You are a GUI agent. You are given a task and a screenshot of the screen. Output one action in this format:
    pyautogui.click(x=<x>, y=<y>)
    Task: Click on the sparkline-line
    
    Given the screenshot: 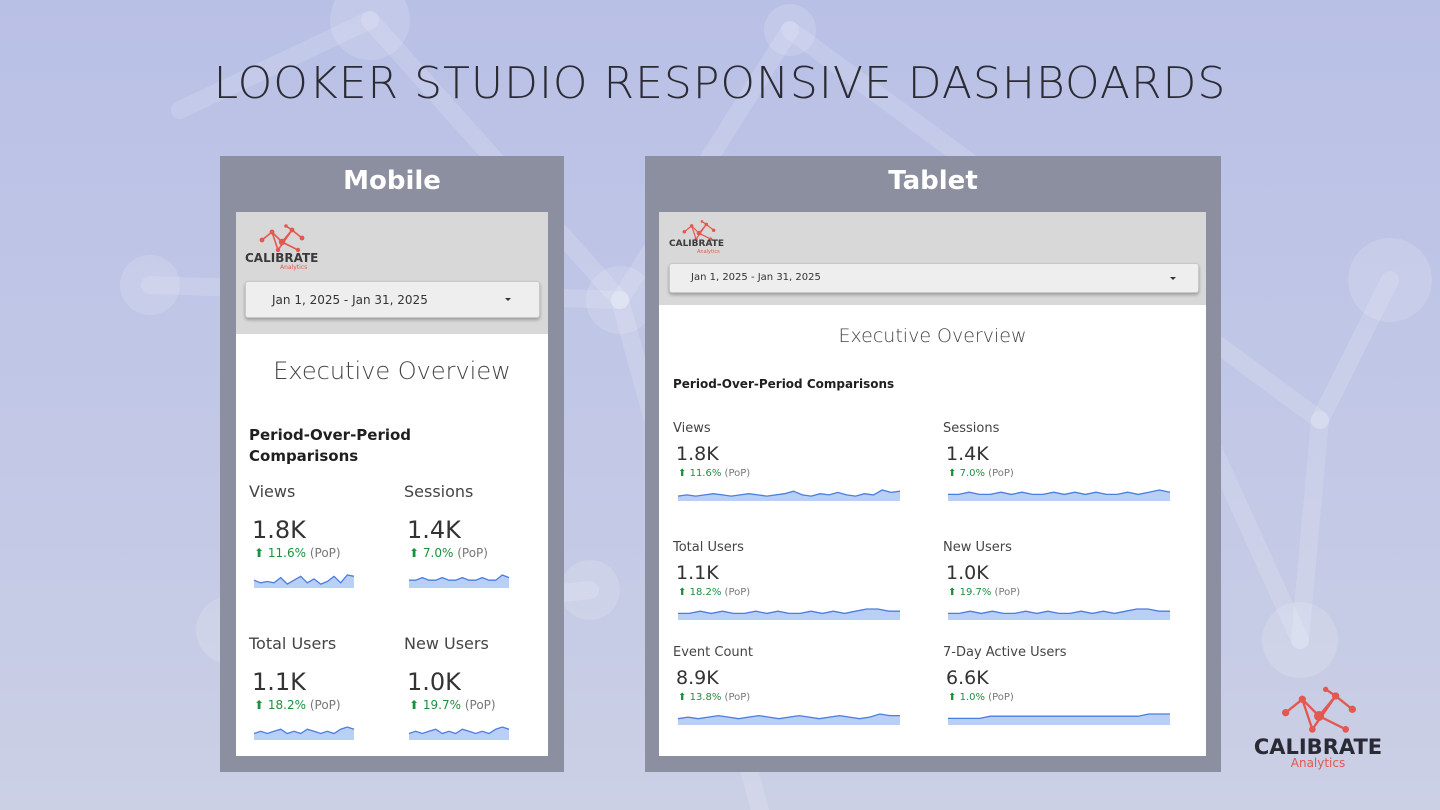 What is the action you would take?
    pyautogui.click(x=1059, y=492)
    